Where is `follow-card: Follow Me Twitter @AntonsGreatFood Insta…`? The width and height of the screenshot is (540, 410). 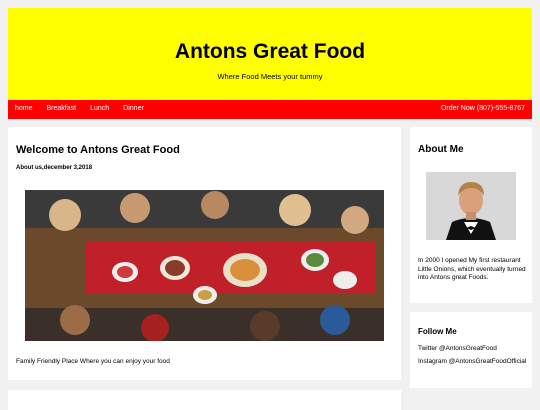 follow-card: Follow Me Twitter @AntonsGreatFood Insta… is located at coordinates (471, 350).